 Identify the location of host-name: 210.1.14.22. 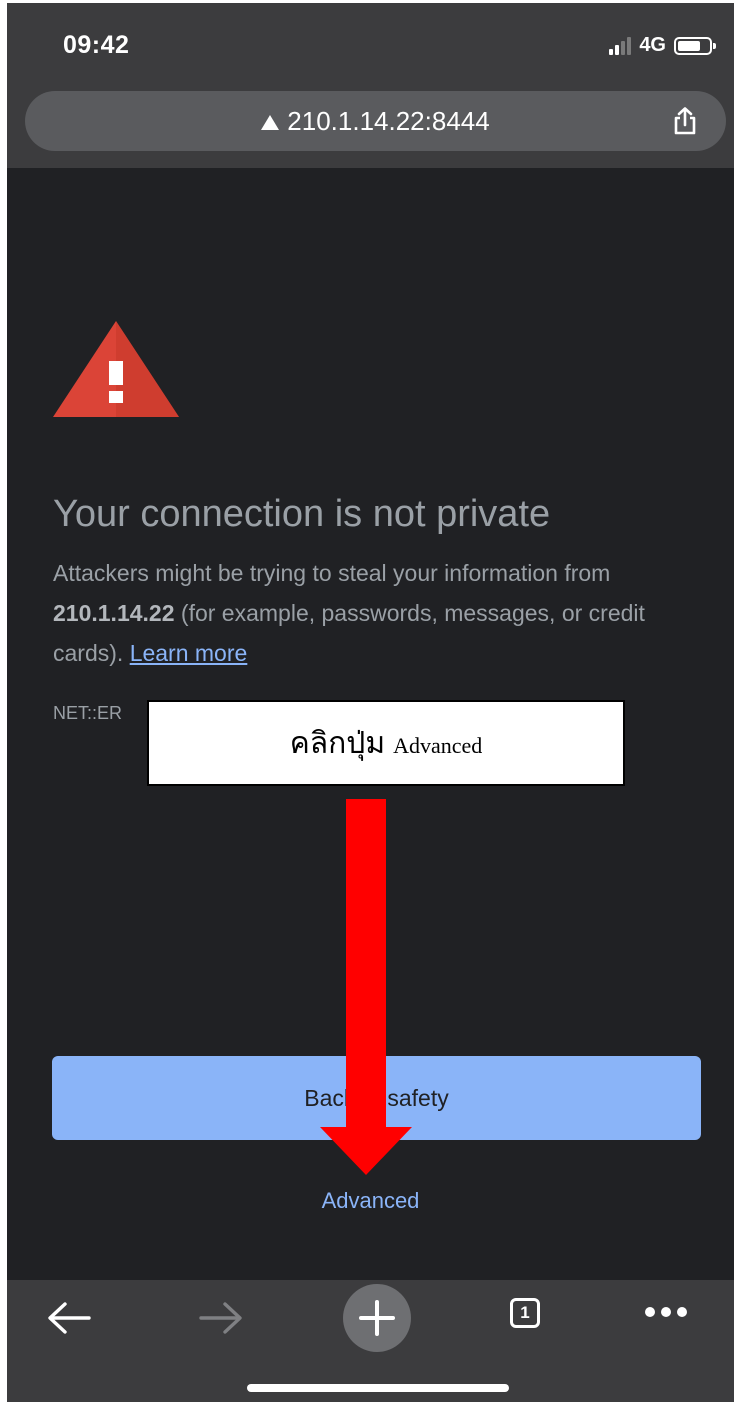
(114, 613).